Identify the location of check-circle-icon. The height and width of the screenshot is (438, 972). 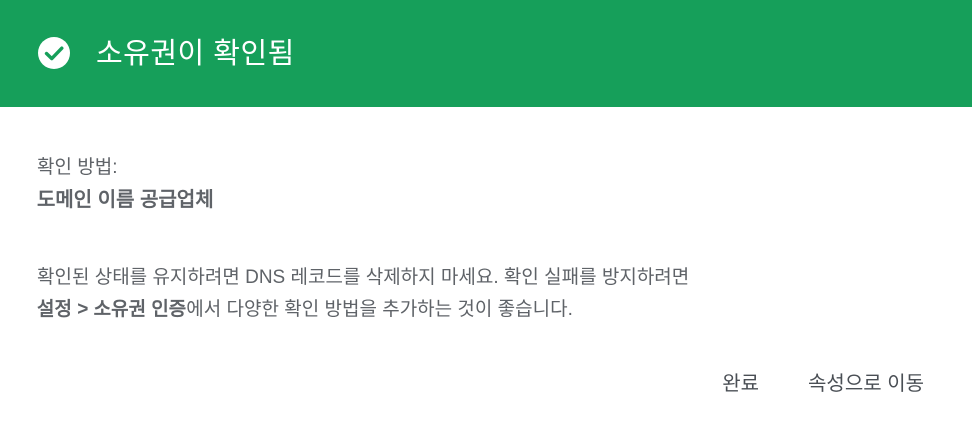
(54, 53).